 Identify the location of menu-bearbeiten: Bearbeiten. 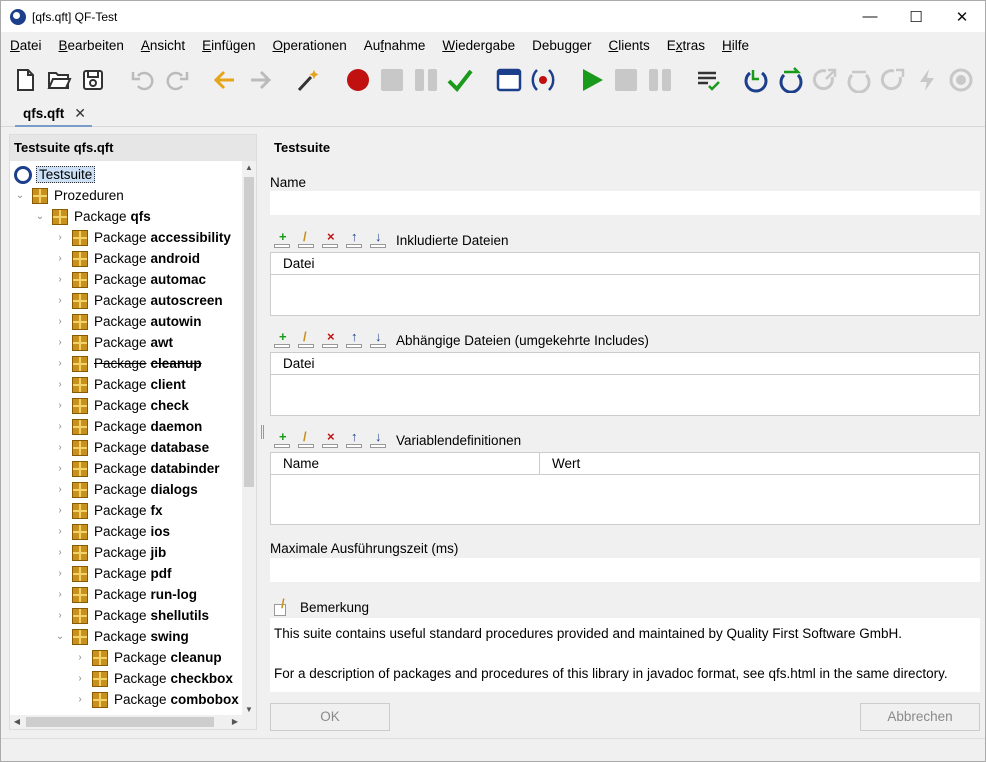
(91, 46).